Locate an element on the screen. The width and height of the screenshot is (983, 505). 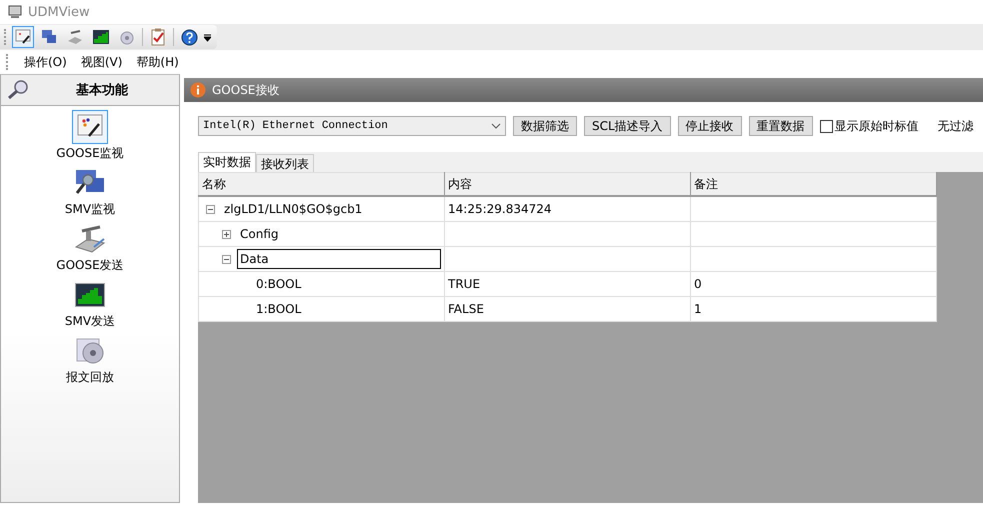
app-icon is located at coordinates (15, 12).